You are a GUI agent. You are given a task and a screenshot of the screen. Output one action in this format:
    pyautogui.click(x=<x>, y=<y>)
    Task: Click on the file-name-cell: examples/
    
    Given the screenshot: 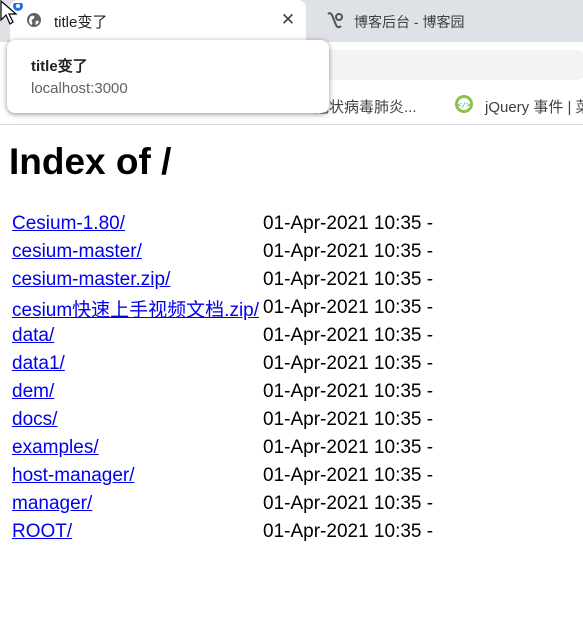 What is the action you would take?
    pyautogui.click(x=135, y=448)
    